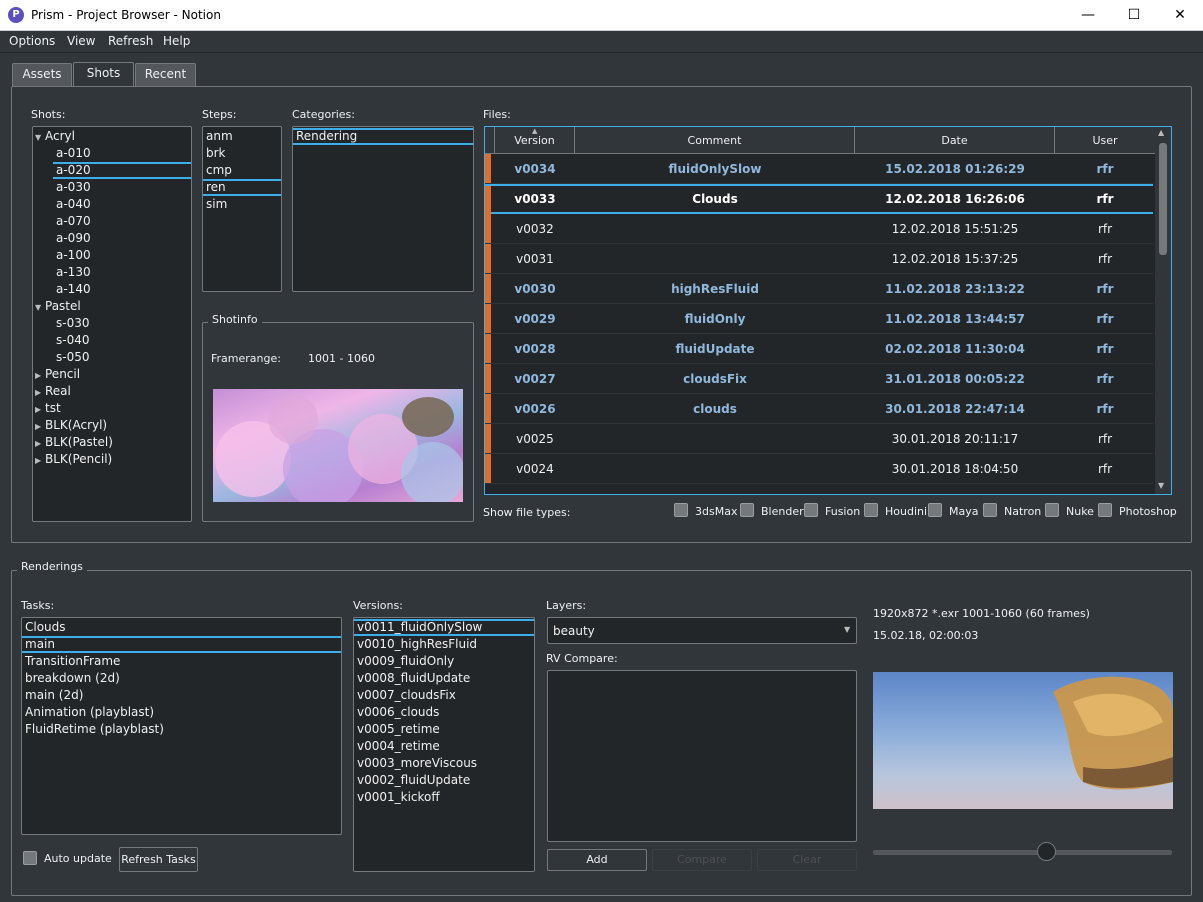 This screenshot has width=1203, height=902. Describe the element at coordinates (1161, 485) in the screenshot. I see `scroll-down-icon: ▼` at that location.